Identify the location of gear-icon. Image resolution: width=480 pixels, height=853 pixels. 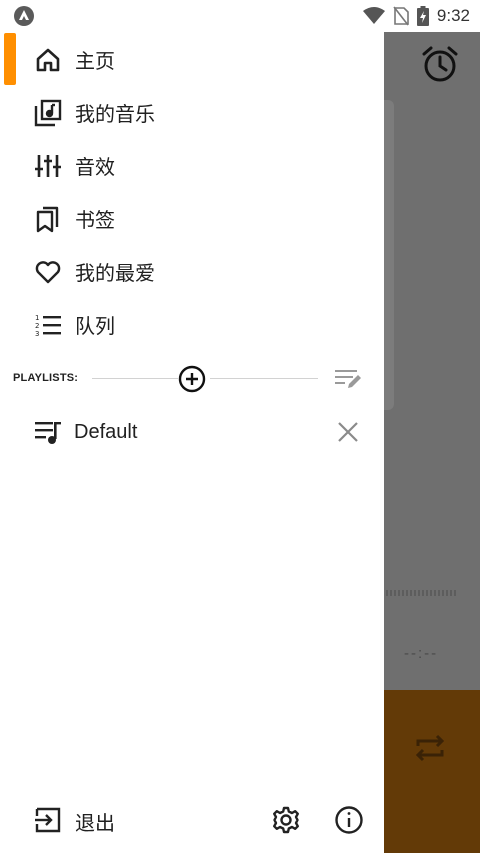
(286, 822).